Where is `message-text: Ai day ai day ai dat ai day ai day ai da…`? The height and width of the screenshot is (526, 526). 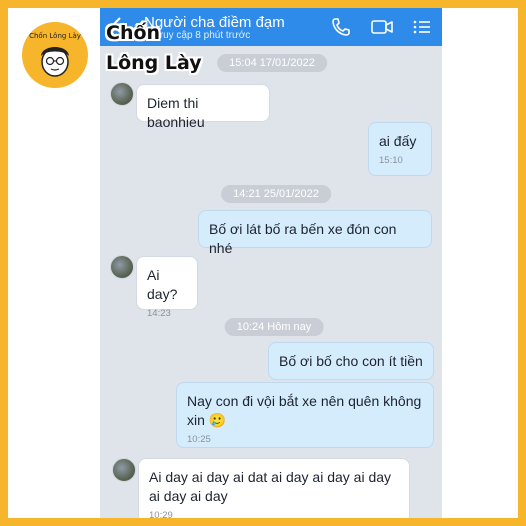 message-text: Ai day ai day ai dat ai day ai day ai da… is located at coordinates (270, 486).